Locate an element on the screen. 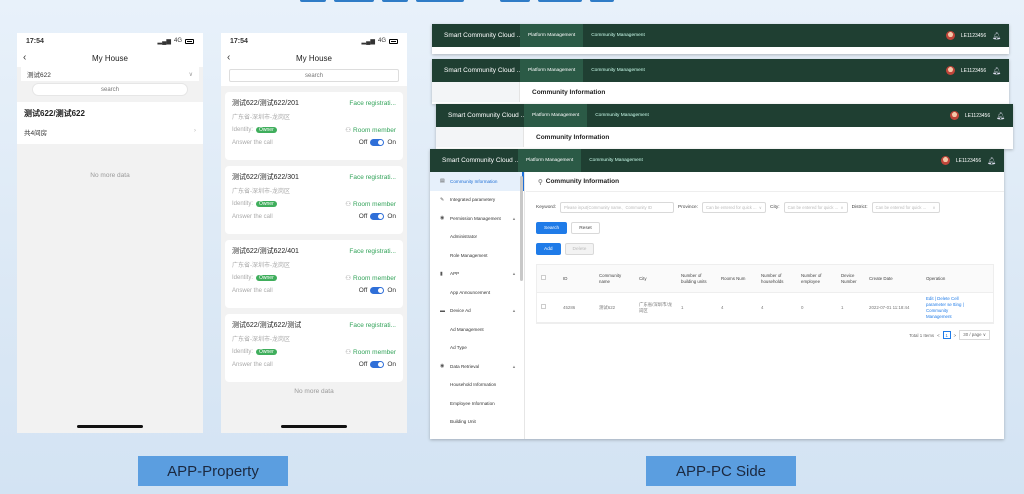 Image resolution: width=1024 pixels, height=494 pixels. column-header: Create Date is located at coordinates (893, 279).